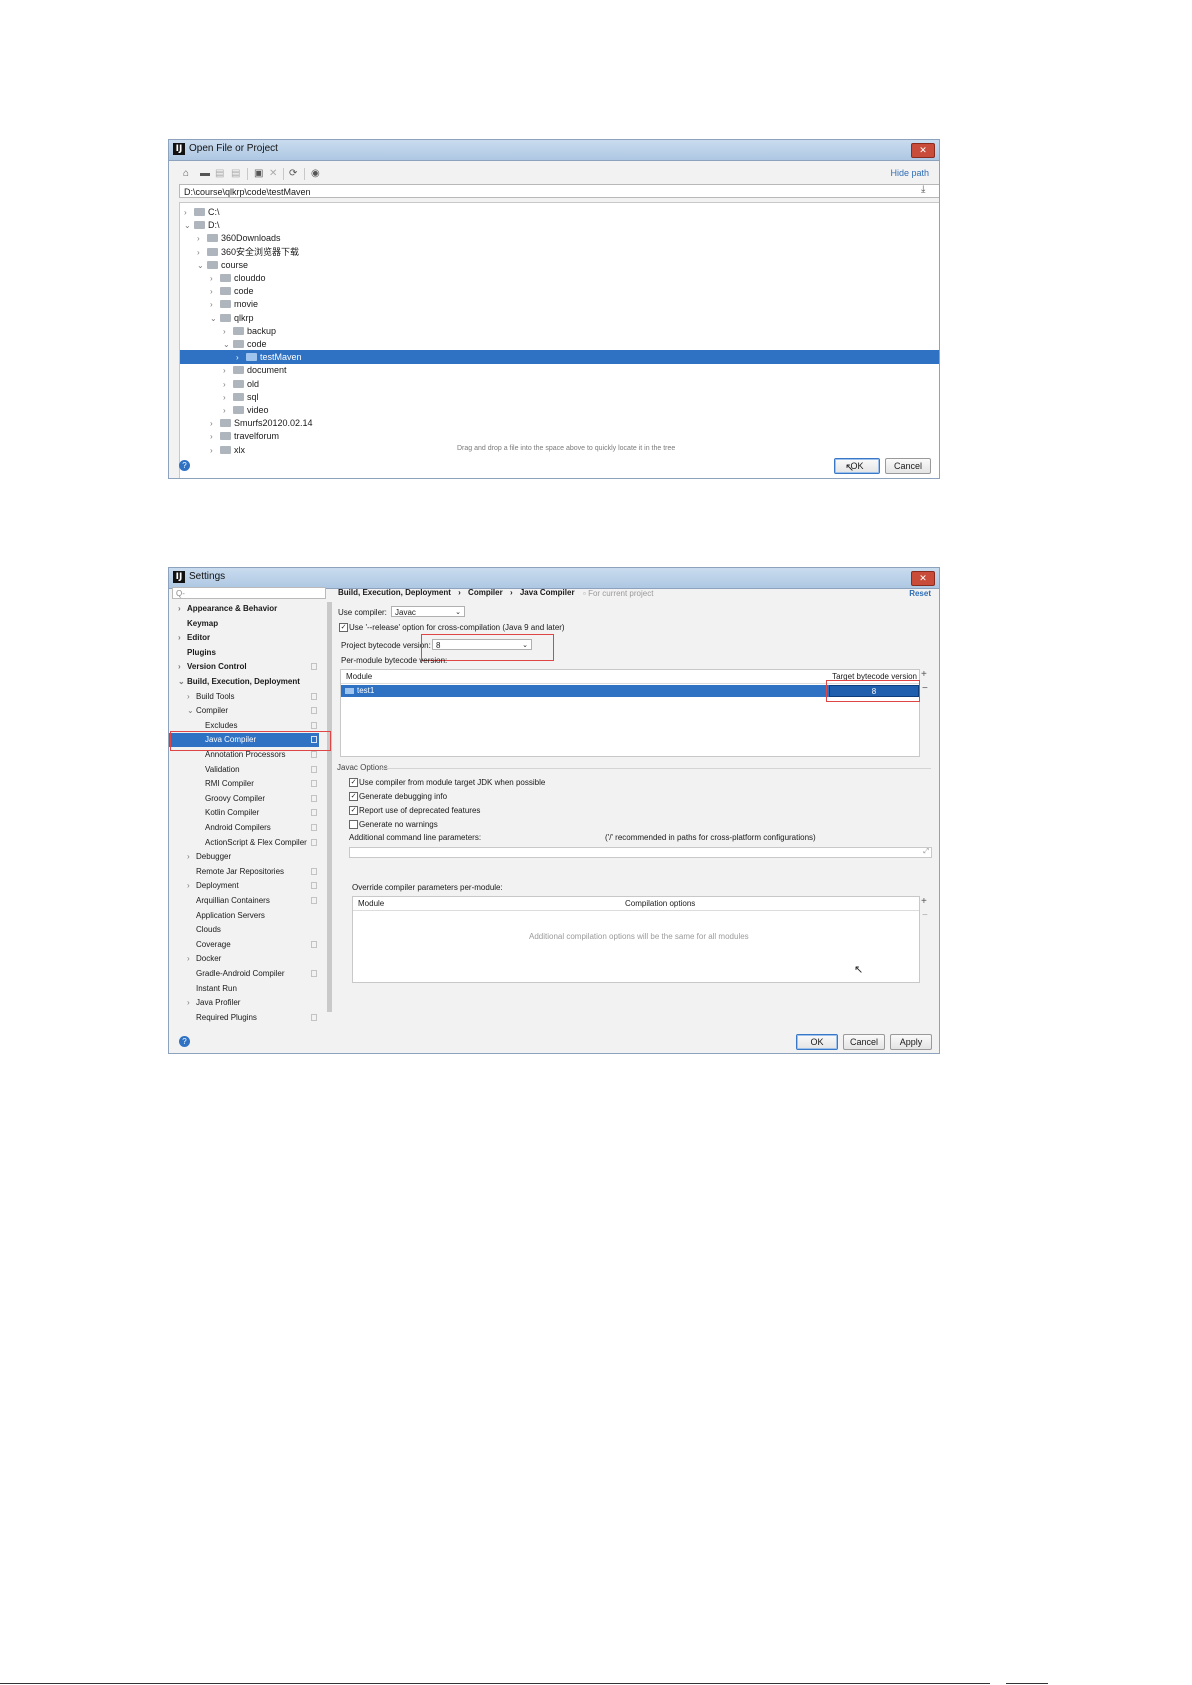  I want to click on settings-nav-item: › Java Profiler, so click(244, 1003).